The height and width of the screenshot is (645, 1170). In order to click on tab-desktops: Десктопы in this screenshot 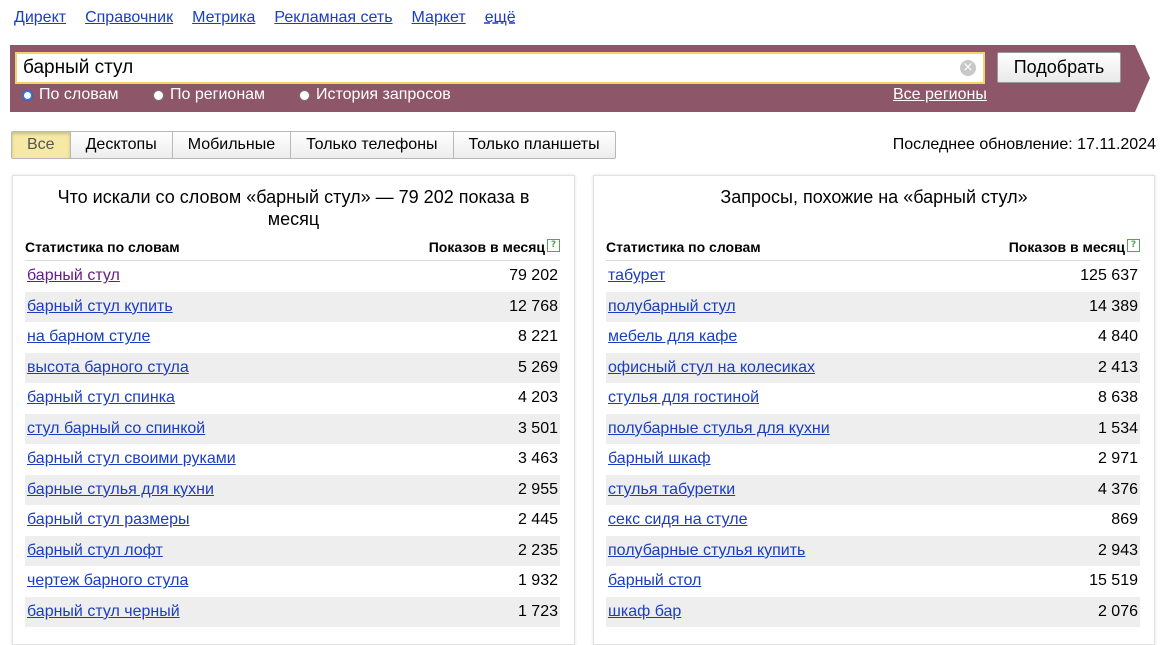, I will do `click(120, 145)`.